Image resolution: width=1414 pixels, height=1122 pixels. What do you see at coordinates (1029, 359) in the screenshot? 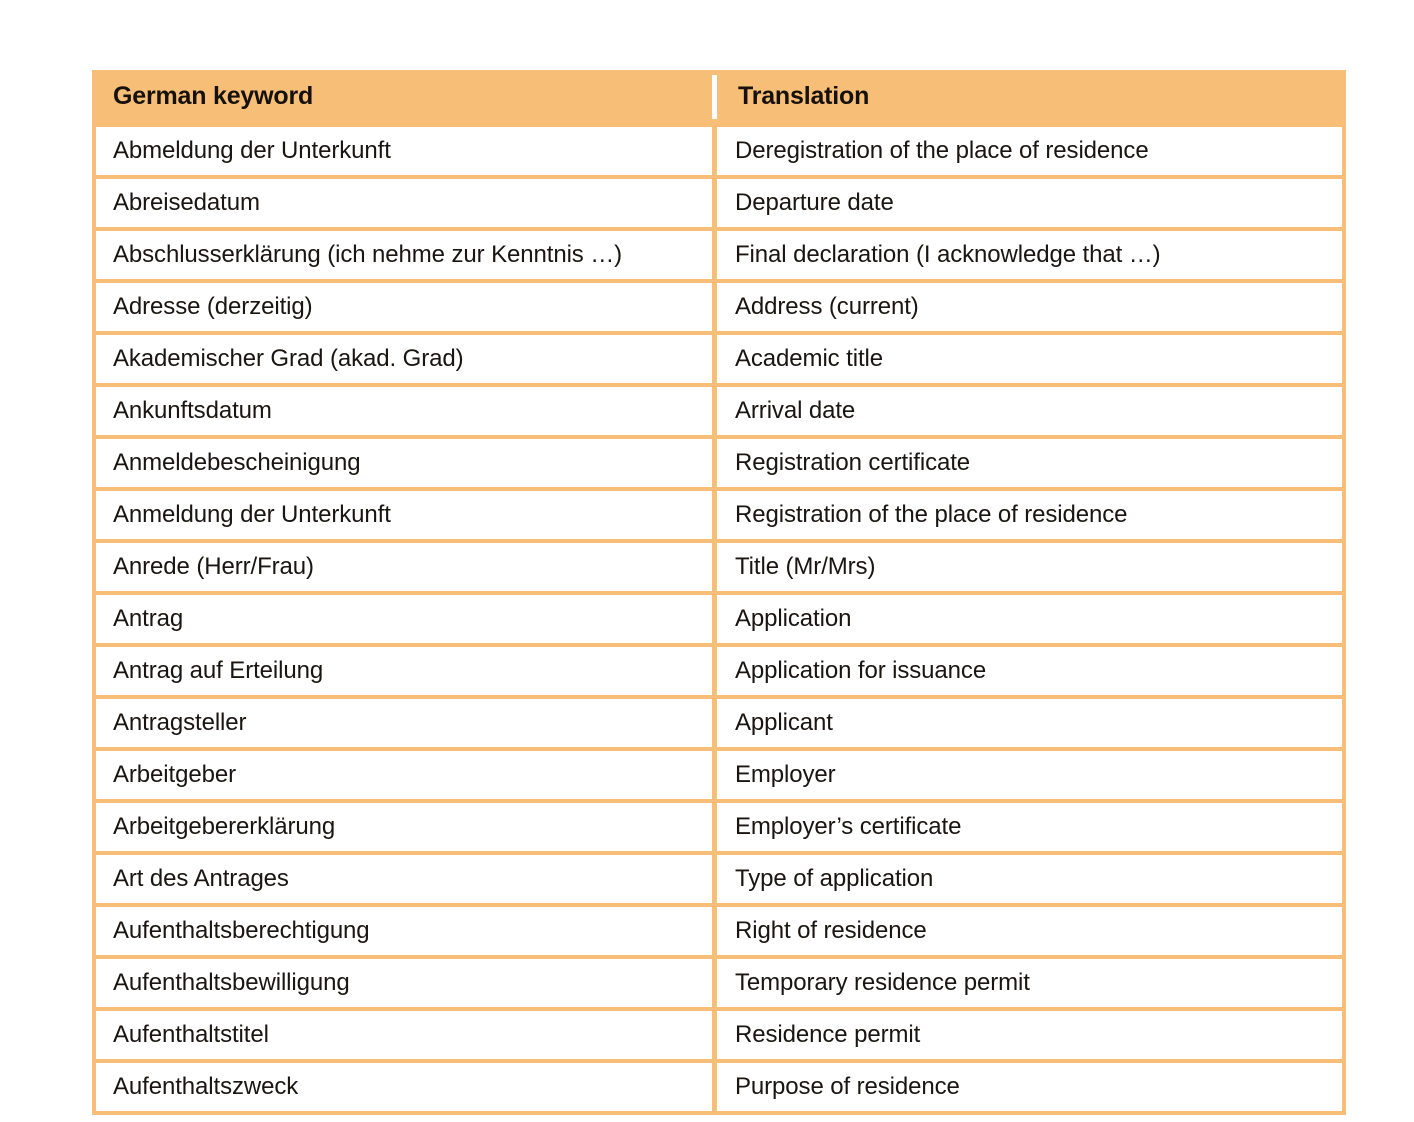
I see `cell-translation: Academic title` at bounding box center [1029, 359].